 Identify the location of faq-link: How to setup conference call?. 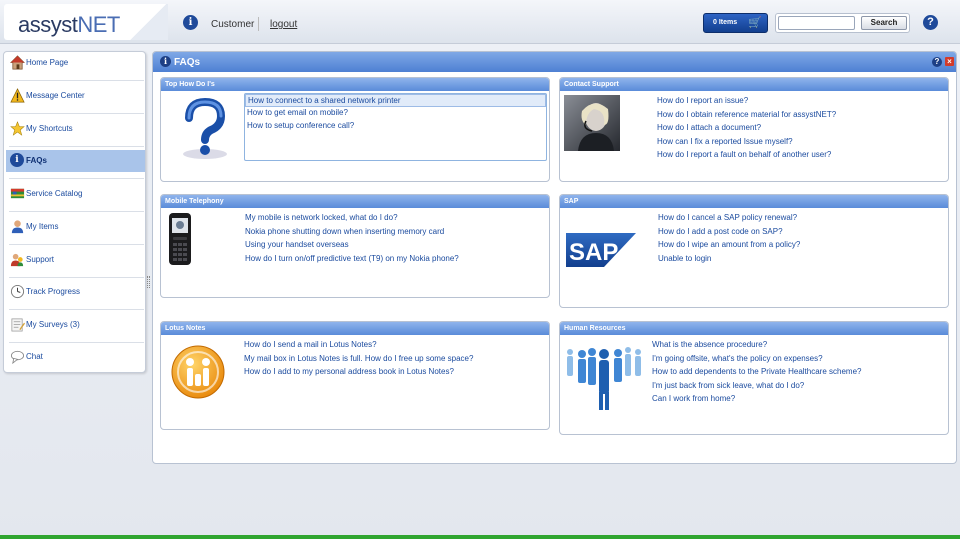
(395, 126).